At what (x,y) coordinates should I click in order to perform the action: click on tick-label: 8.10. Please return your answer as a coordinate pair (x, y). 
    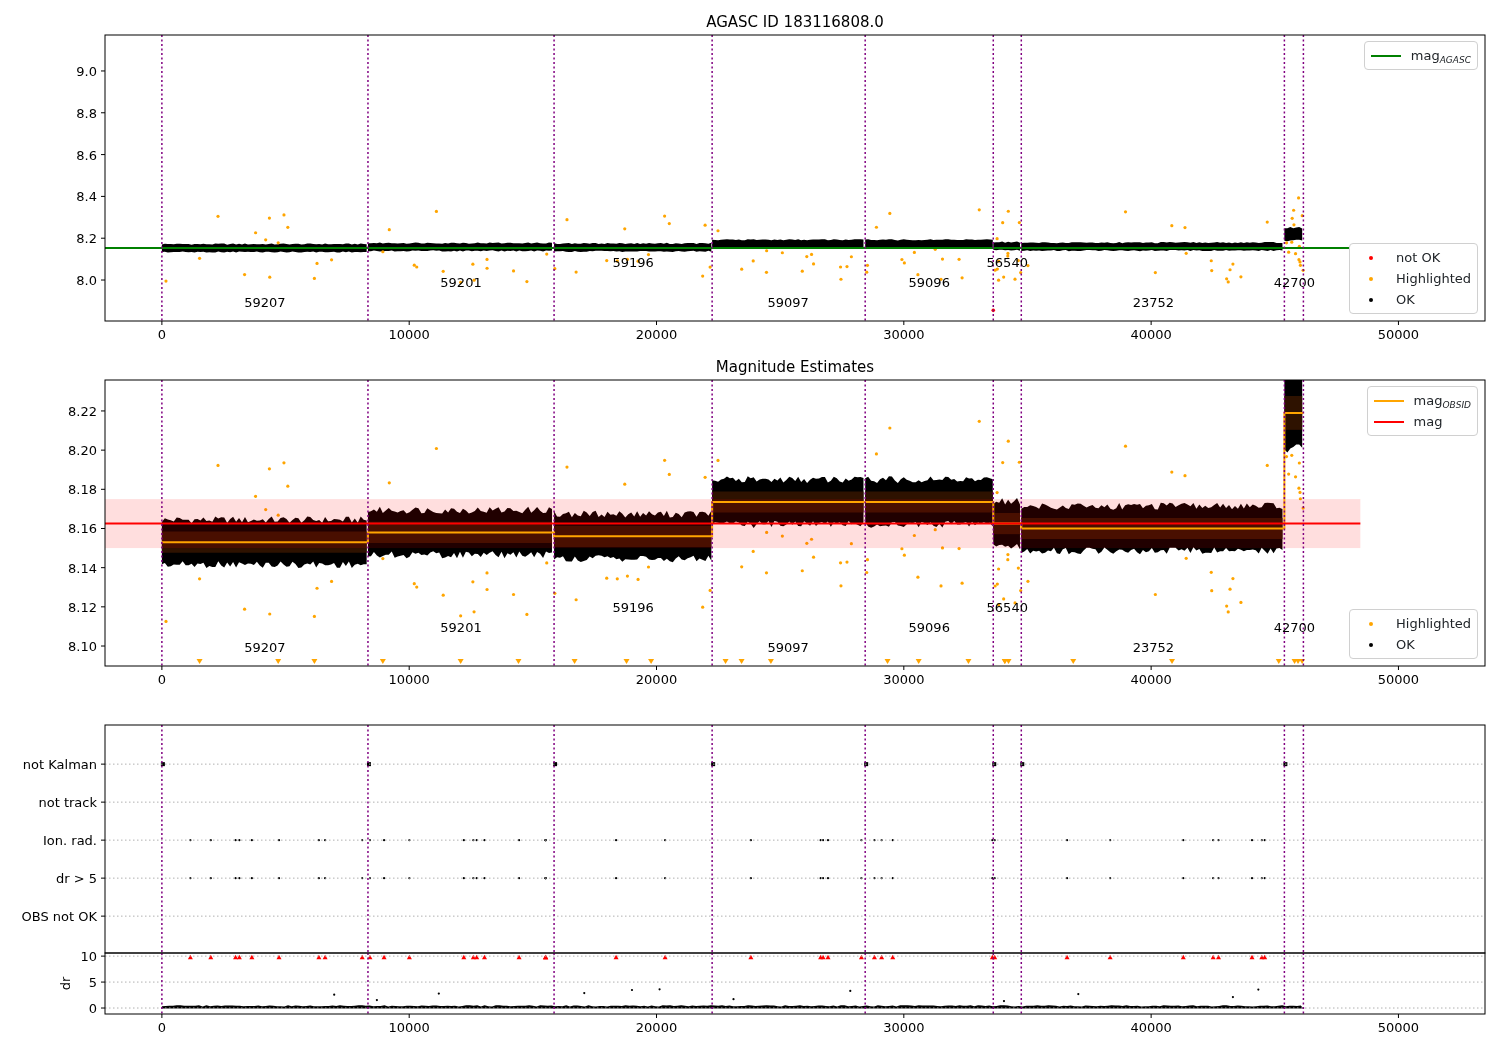
    Looking at the image, I should click on (82, 646).